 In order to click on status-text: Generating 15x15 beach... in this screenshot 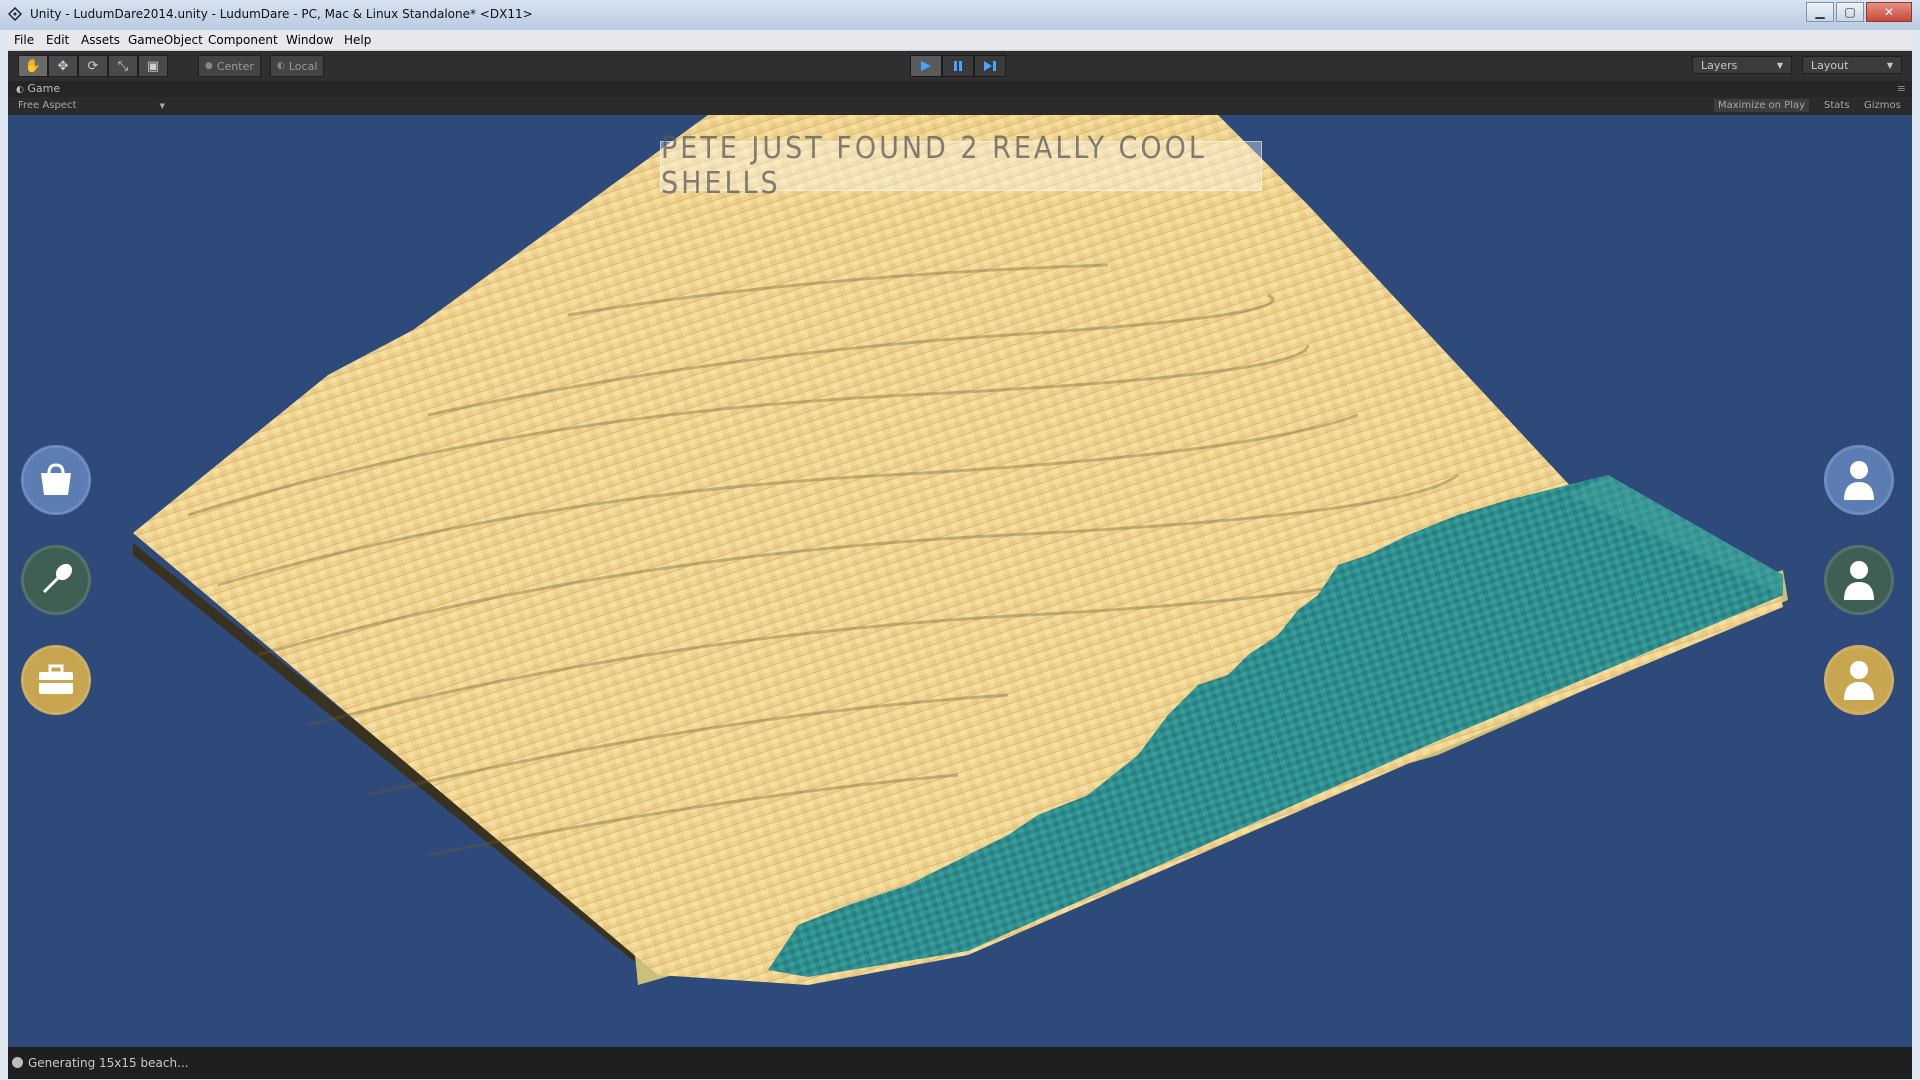, I will do `click(108, 1063)`.